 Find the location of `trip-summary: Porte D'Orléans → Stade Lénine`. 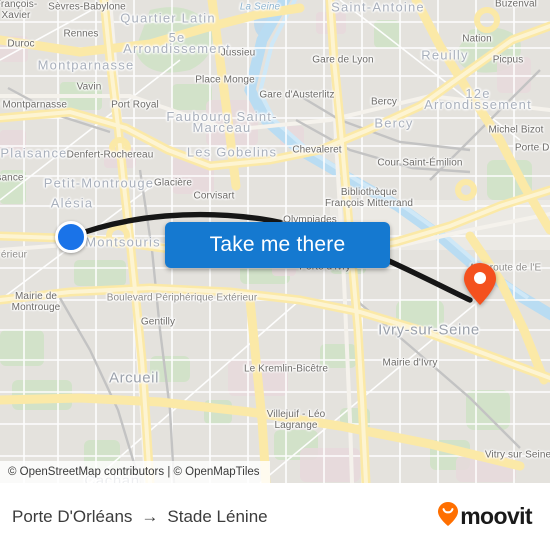

trip-summary: Porte D'Orléans → Stade Lénine is located at coordinates (140, 517).